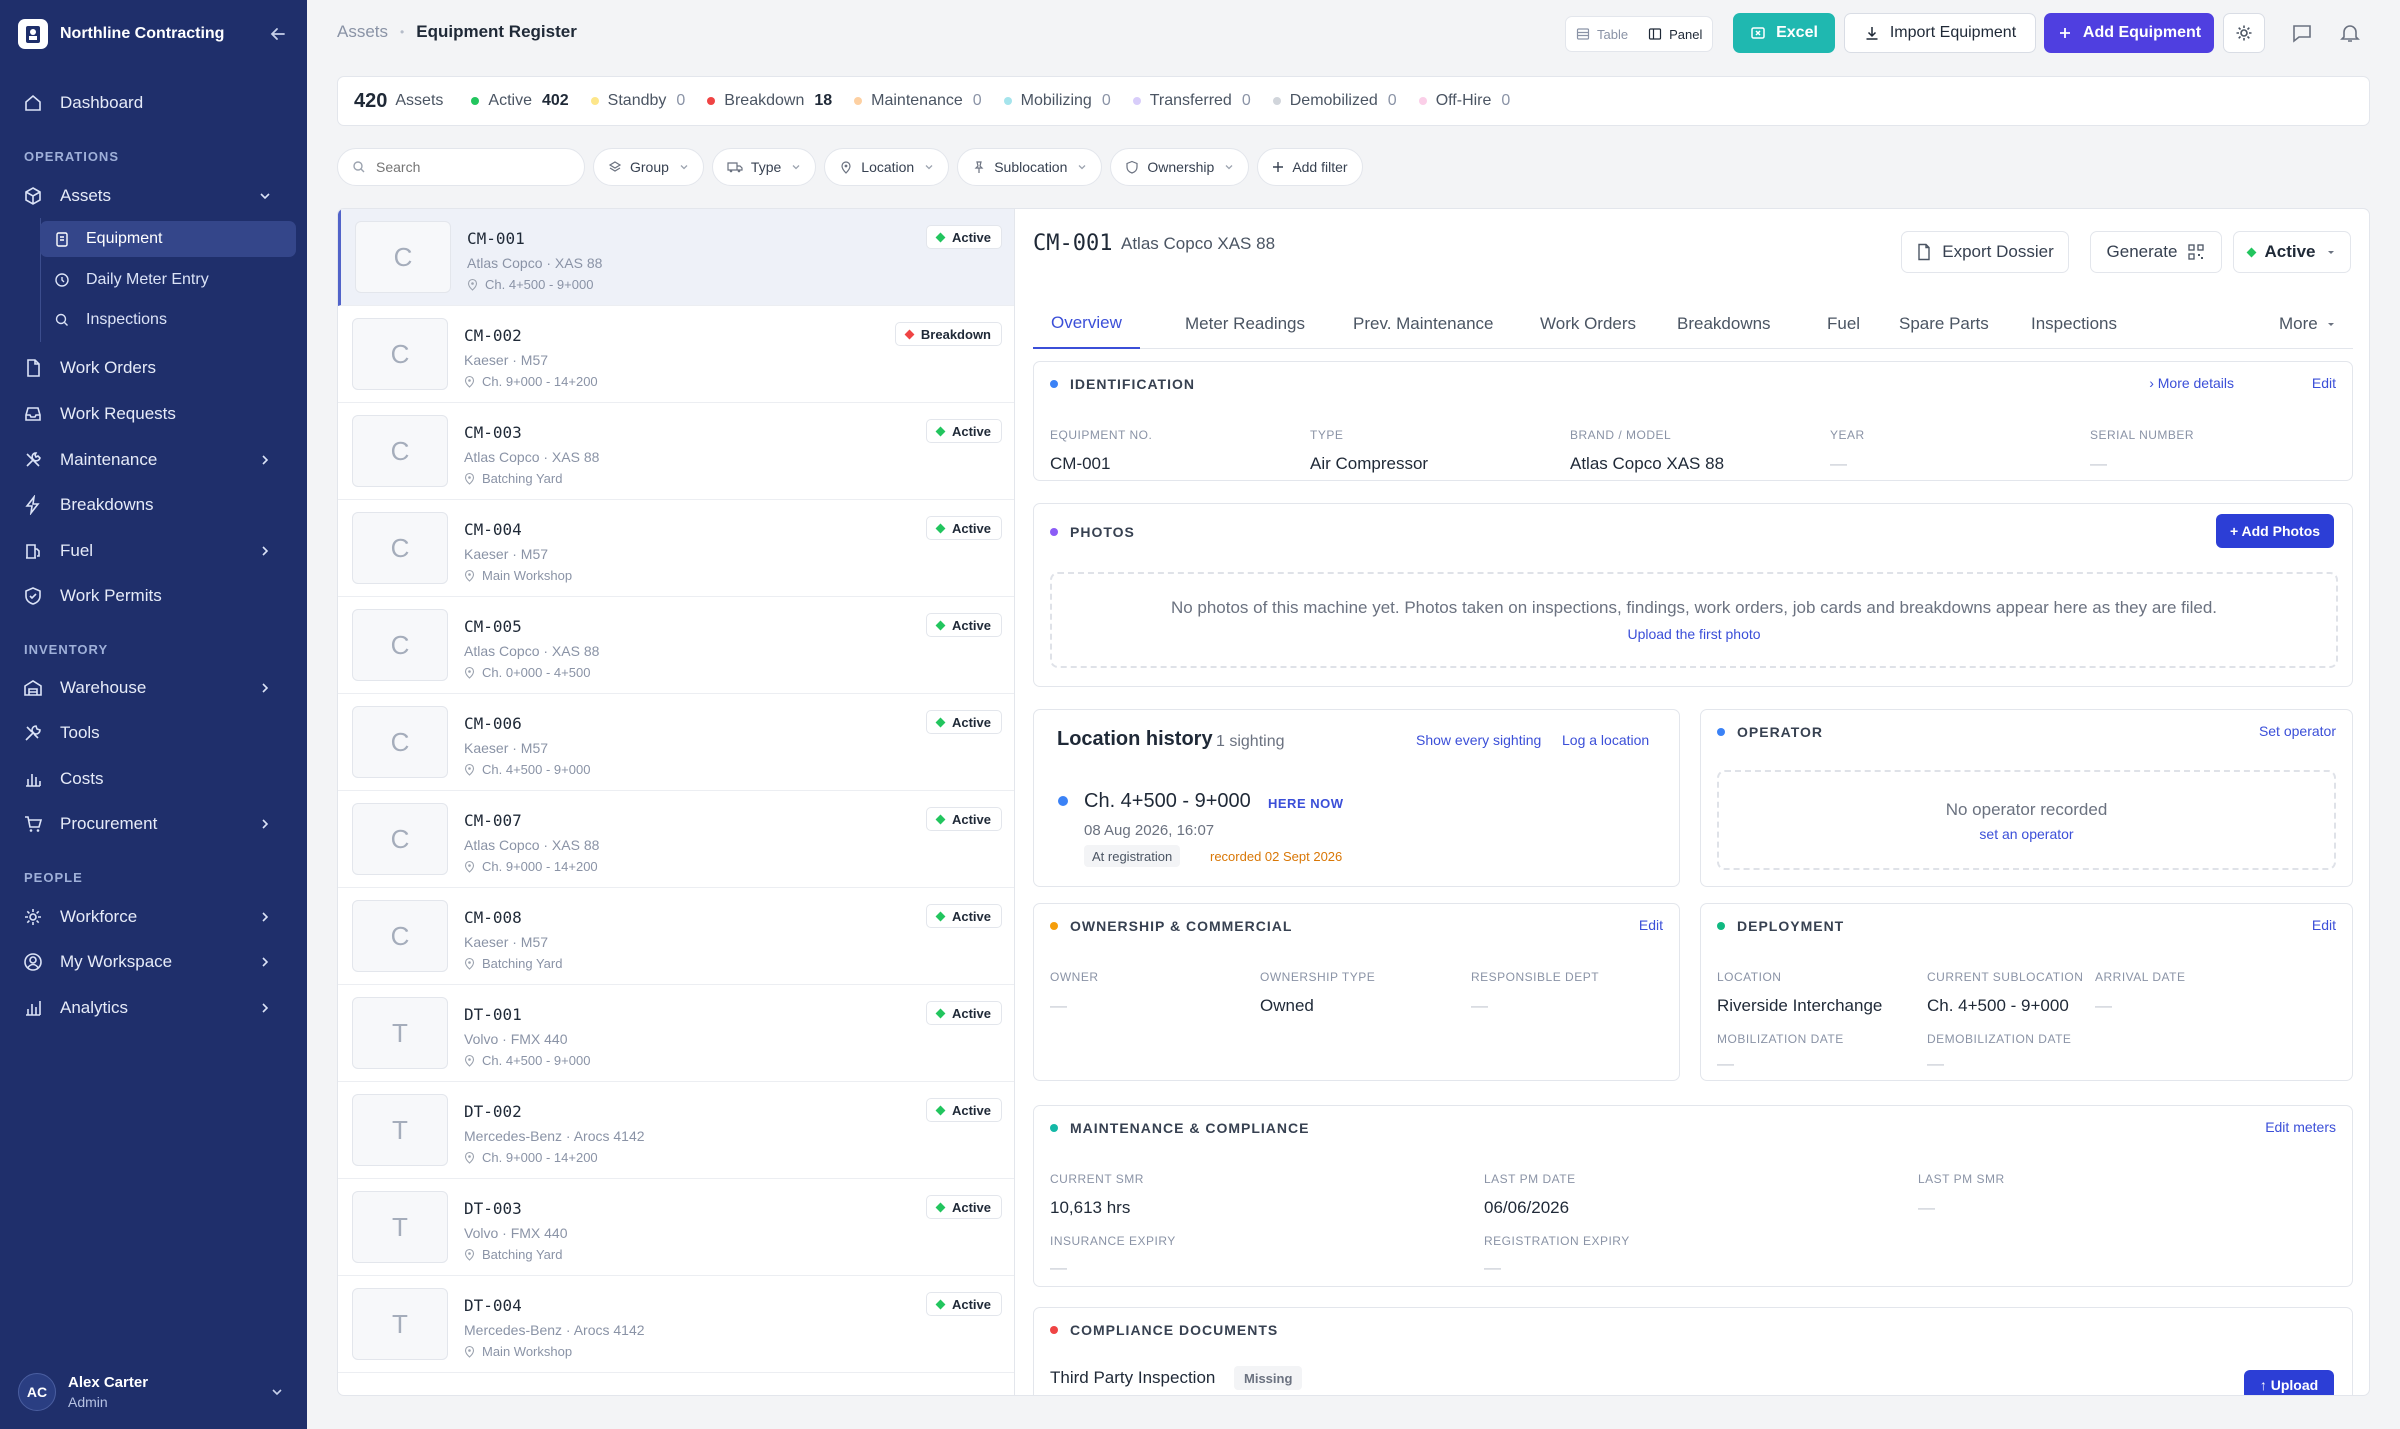 This screenshot has height=1429, width=2400. What do you see at coordinates (2324, 925) in the screenshot?
I see `edit-deployment-link: Edit` at bounding box center [2324, 925].